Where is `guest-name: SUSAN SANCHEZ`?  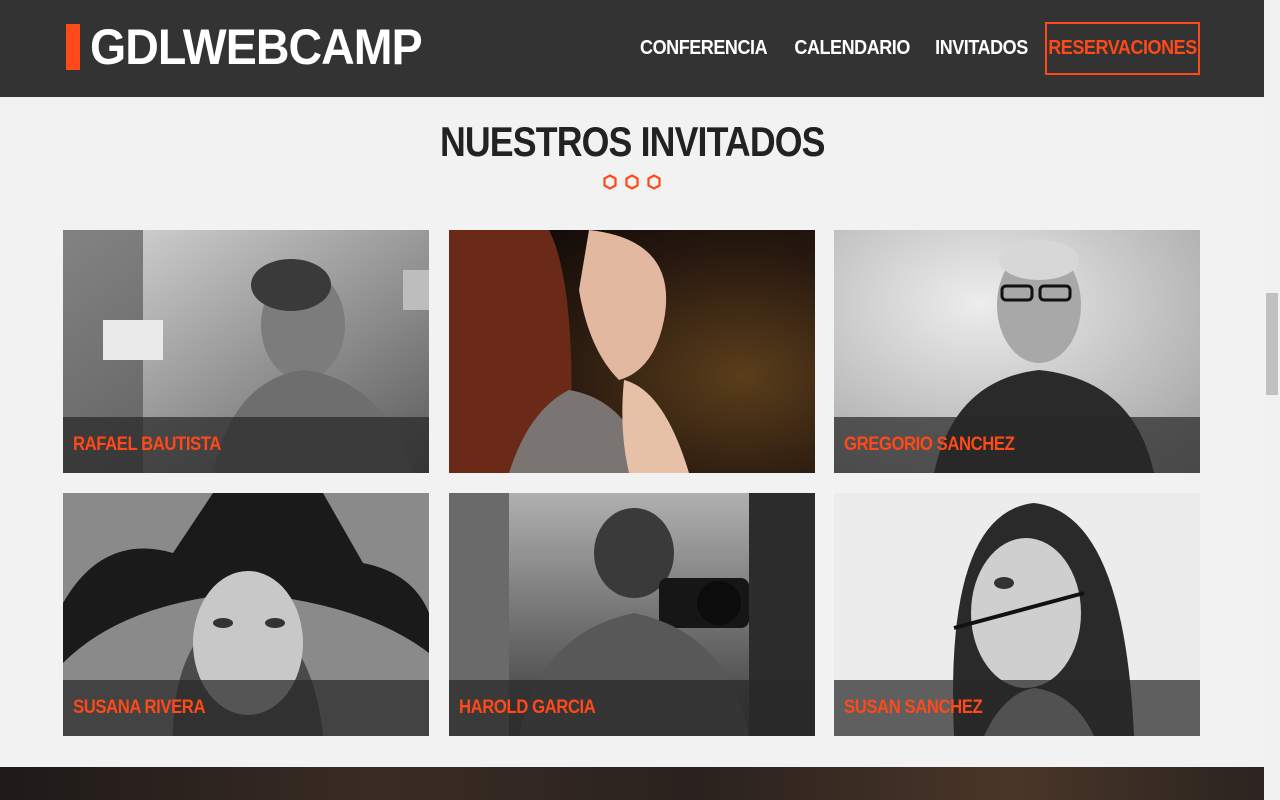
guest-name: SUSAN SANCHEZ is located at coordinates (913, 707).